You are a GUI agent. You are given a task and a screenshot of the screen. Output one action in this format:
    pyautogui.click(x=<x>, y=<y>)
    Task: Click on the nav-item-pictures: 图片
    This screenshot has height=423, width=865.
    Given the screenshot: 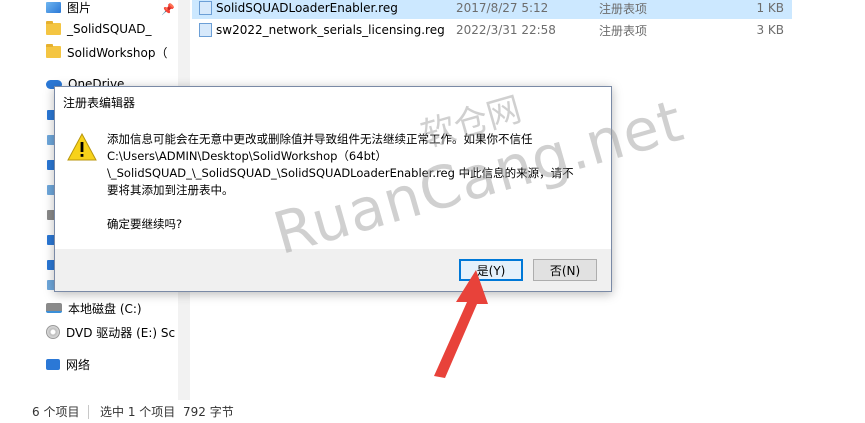 What is the action you would take?
    pyautogui.click(x=68, y=9)
    